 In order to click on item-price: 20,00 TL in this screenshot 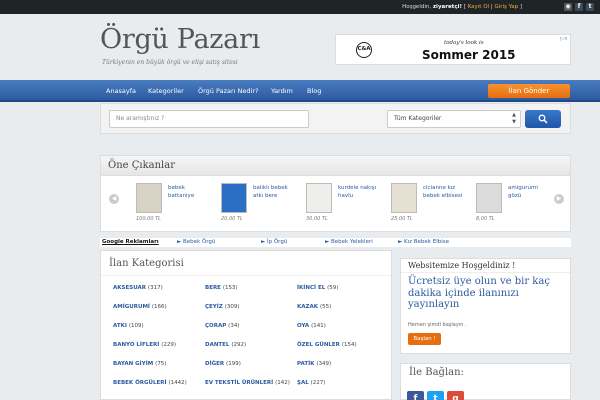, I will do `click(232, 219)`.